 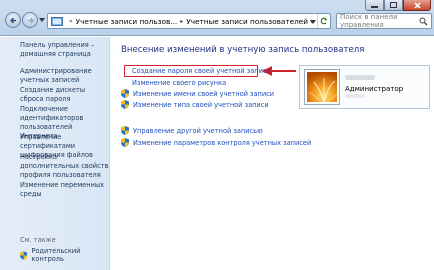 I want to click on change-picture-link: Изменение своего рисунка, so click(x=179, y=83).